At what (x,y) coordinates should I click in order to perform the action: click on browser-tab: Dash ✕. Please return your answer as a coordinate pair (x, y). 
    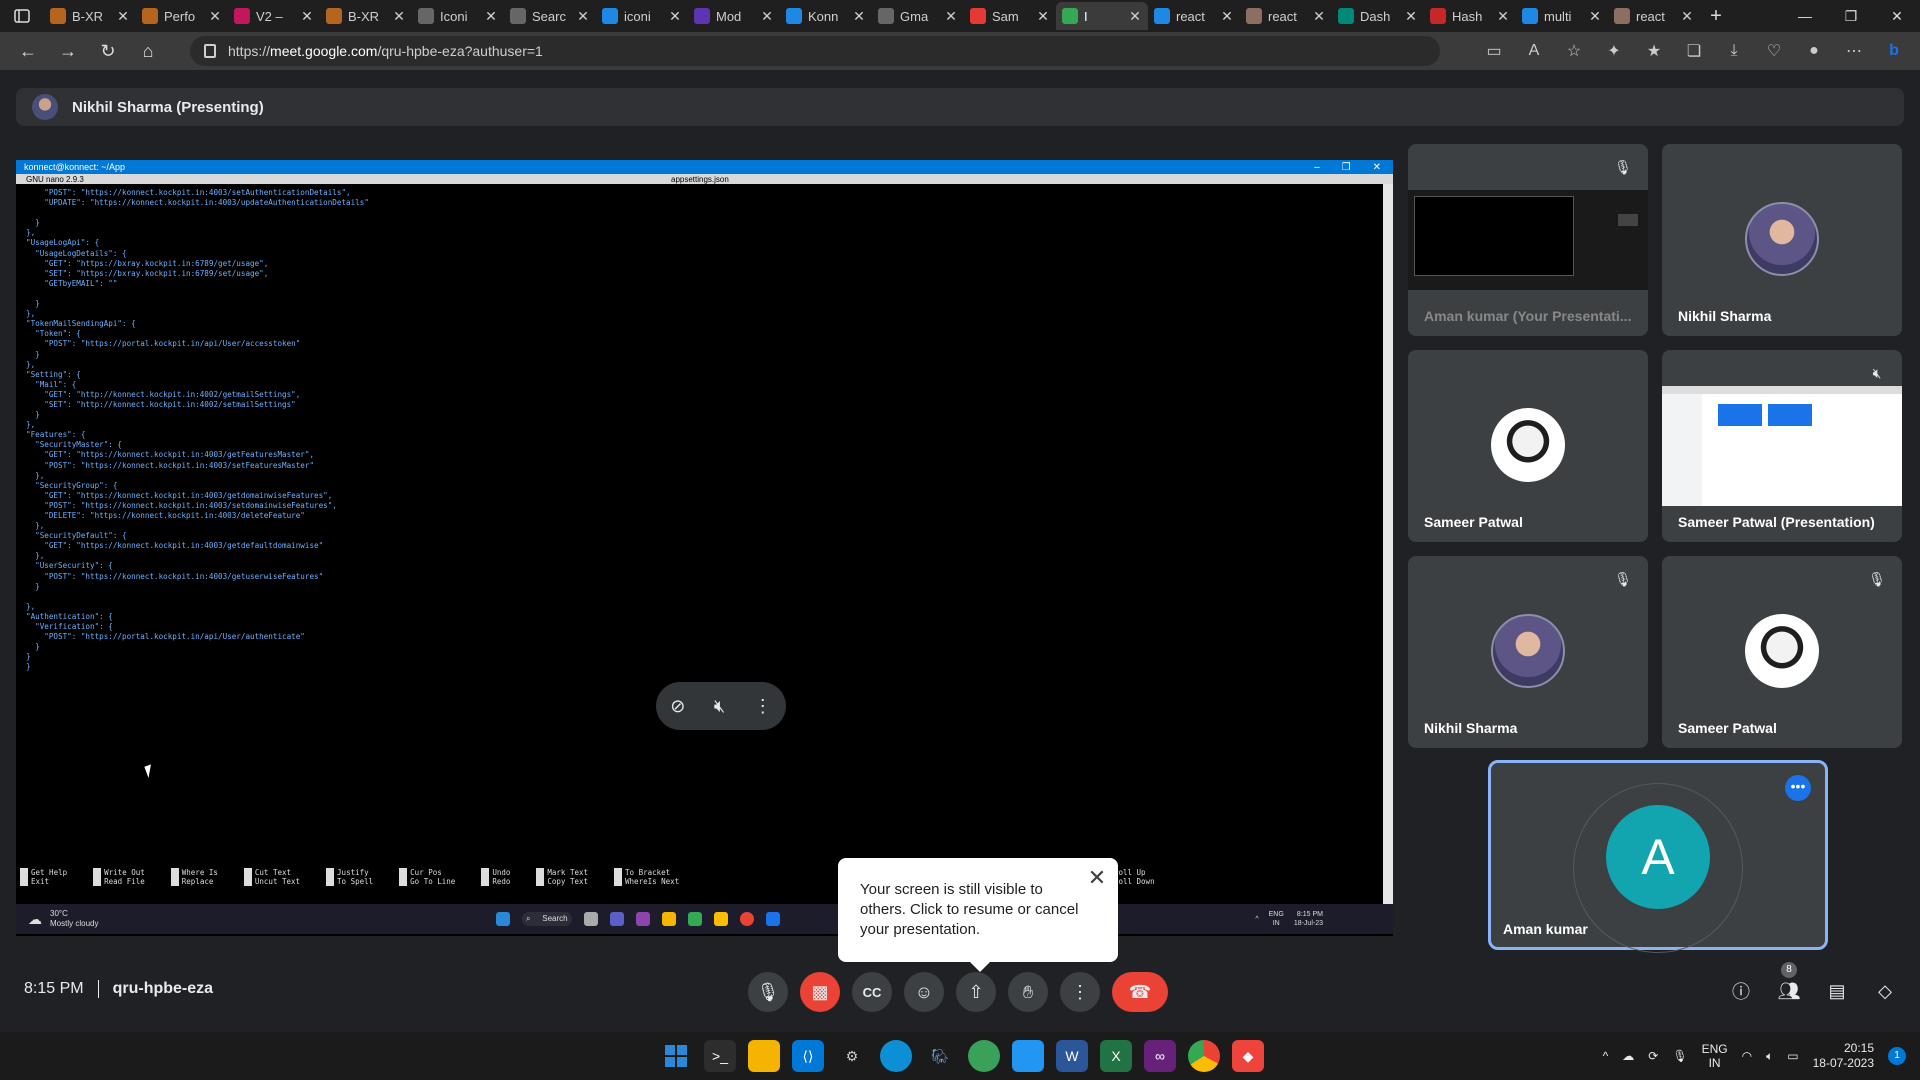
    Looking at the image, I should click on (1378, 16).